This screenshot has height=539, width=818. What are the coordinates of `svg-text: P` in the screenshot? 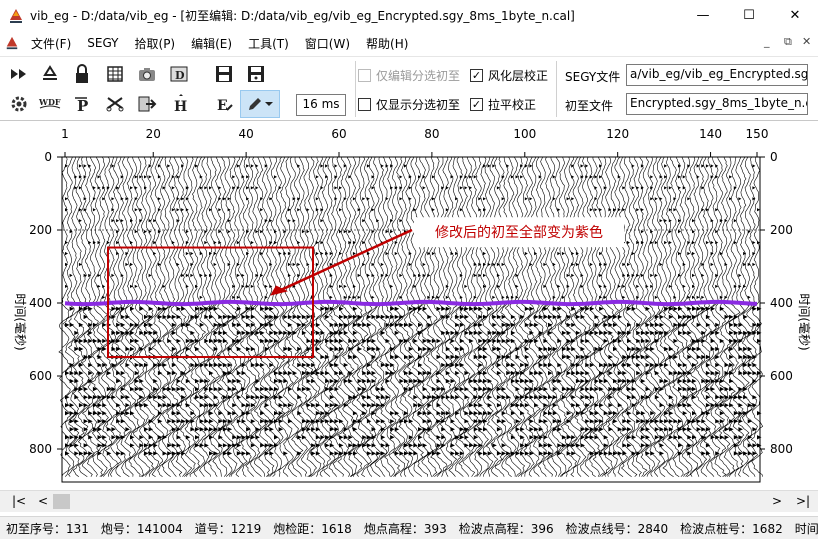 It's located at (82, 105).